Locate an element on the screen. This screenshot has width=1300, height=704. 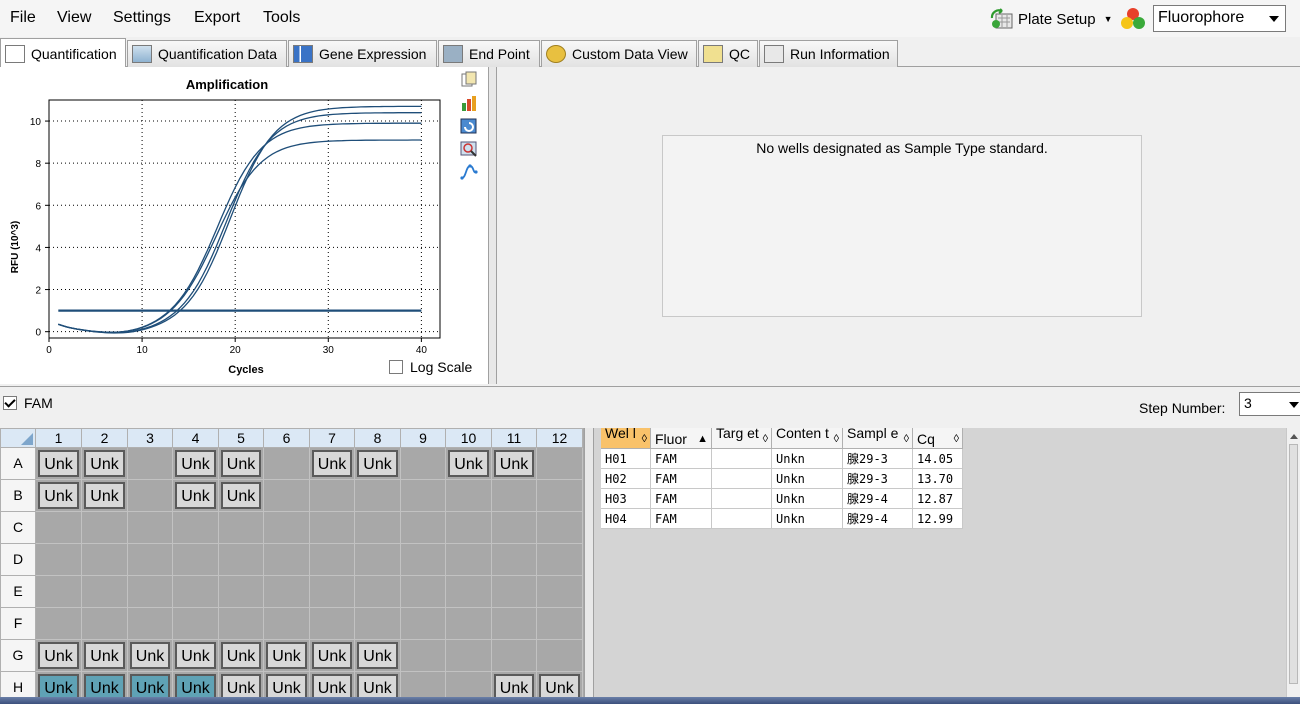
tab-quantification: Quantification is located at coordinates (63, 53).